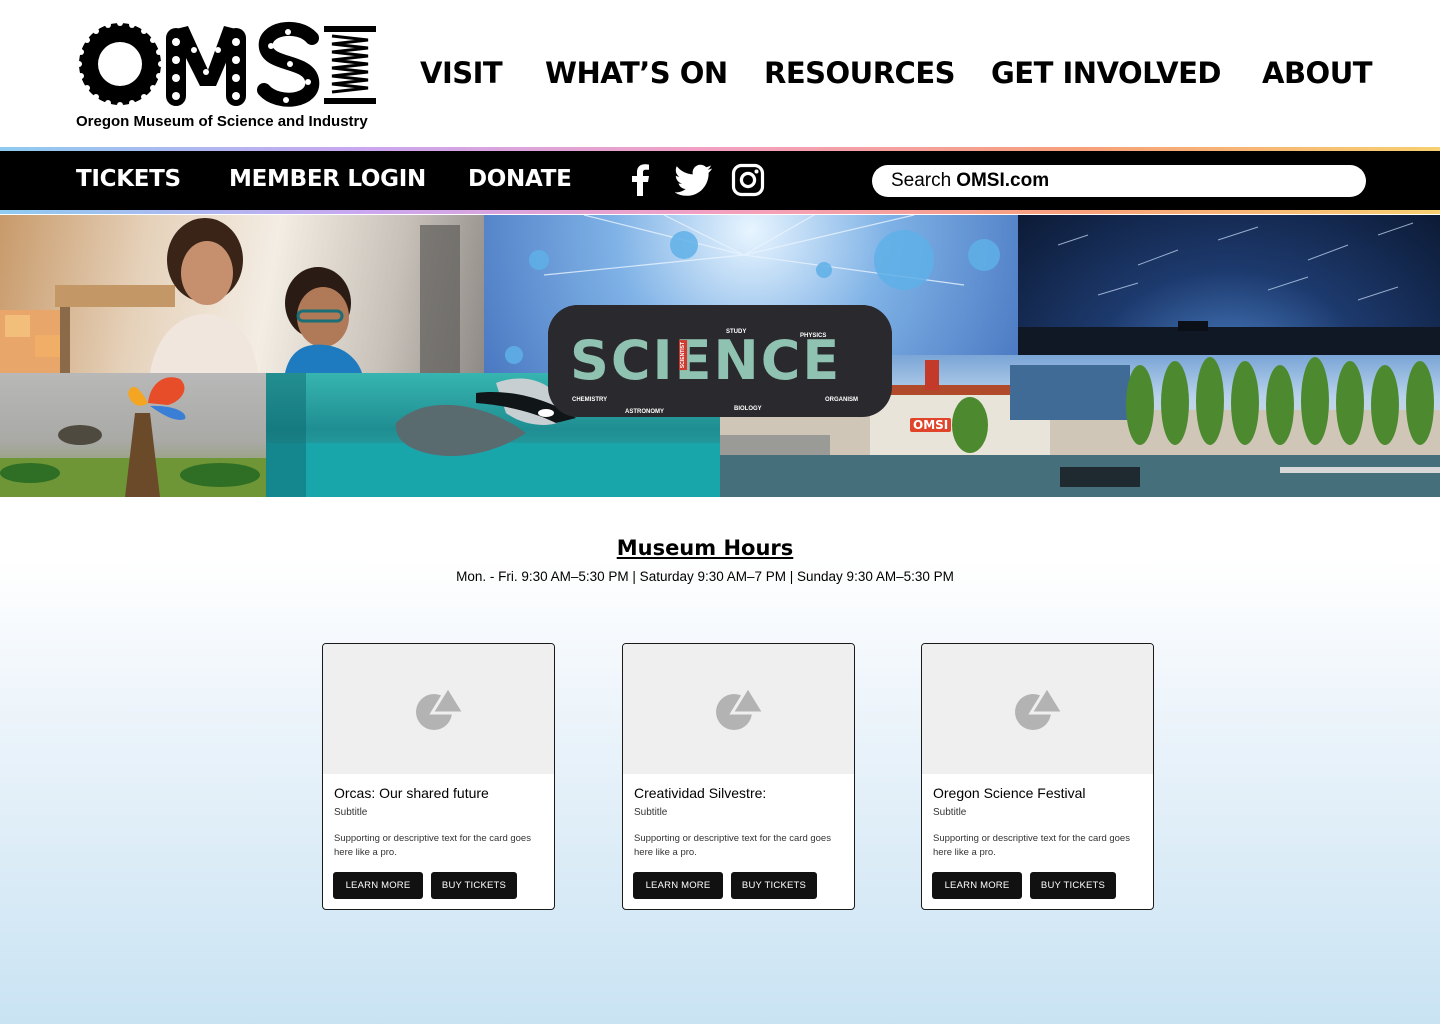  Describe the element at coordinates (736, 332) in the screenshot. I see `banner-word-study: STUDY` at that location.